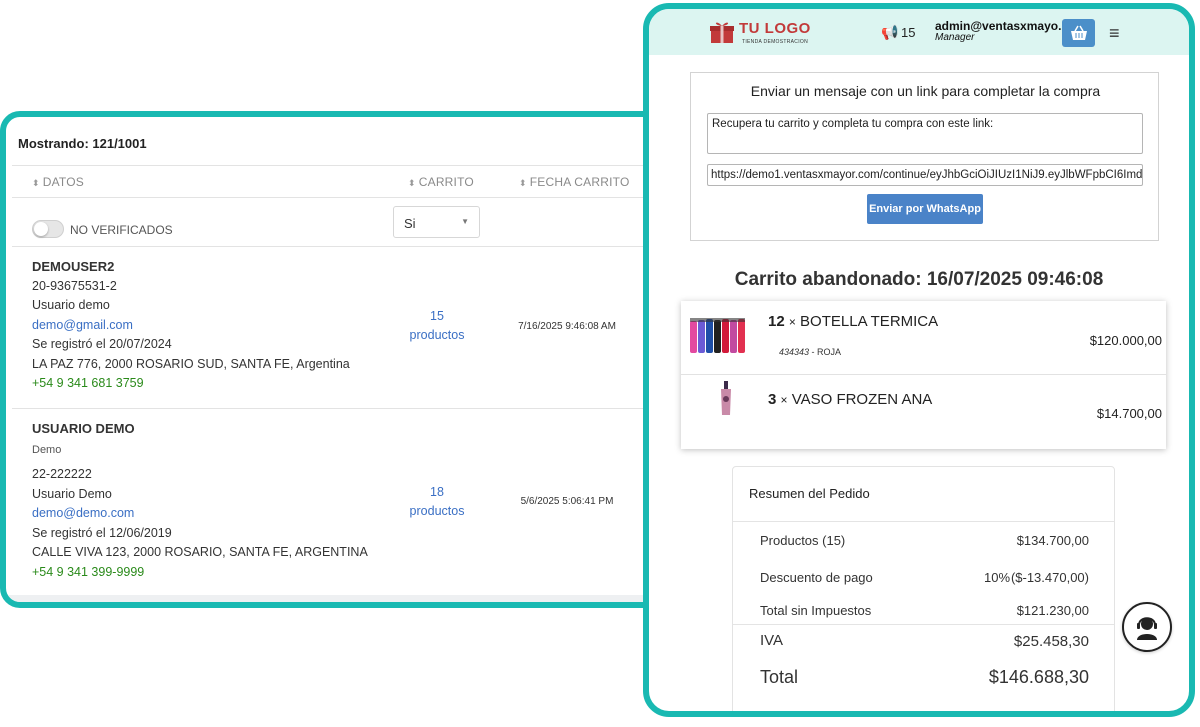 The image size is (1200, 727). What do you see at coordinates (567, 326) in the screenshot?
I see `cart-date: 7/16/2025 9:46:08 AM` at bounding box center [567, 326].